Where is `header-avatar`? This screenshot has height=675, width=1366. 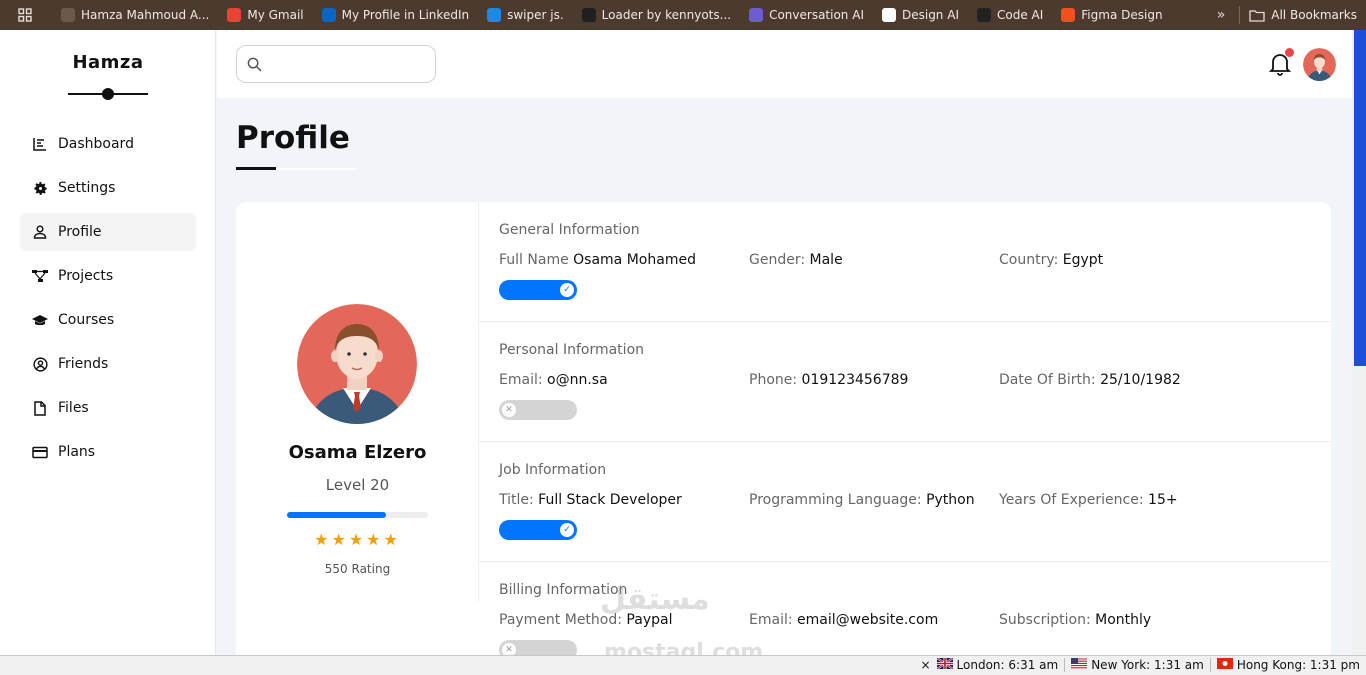 header-avatar is located at coordinates (1319, 64).